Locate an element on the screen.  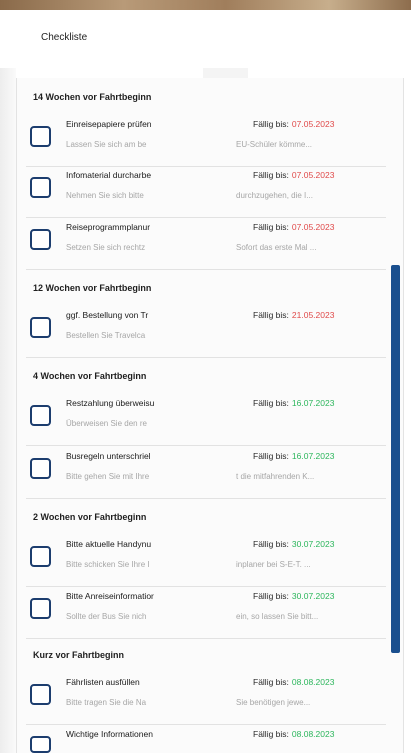
task-title: Busregeln unterschriel is located at coordinates (108, 456).